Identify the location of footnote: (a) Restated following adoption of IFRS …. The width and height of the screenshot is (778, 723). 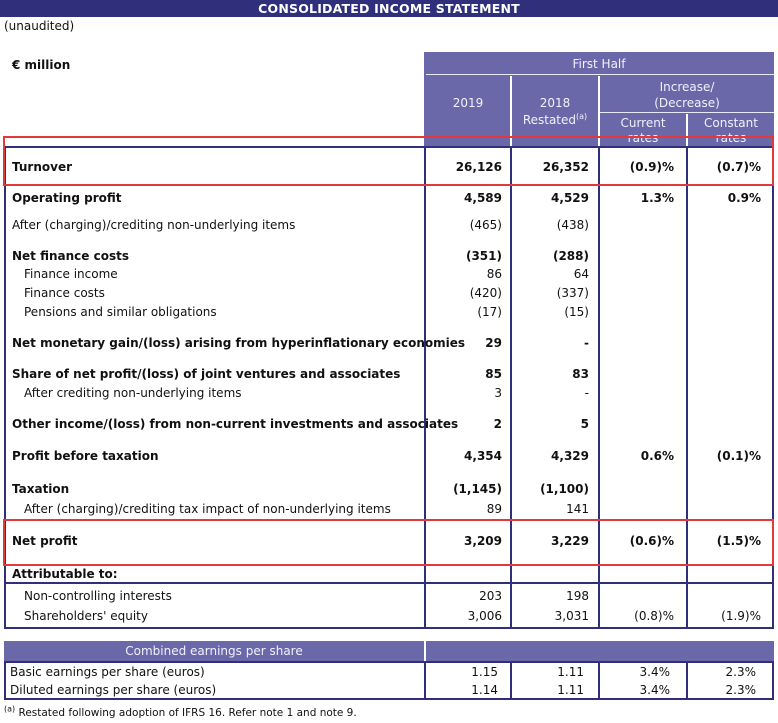
(180, 711).